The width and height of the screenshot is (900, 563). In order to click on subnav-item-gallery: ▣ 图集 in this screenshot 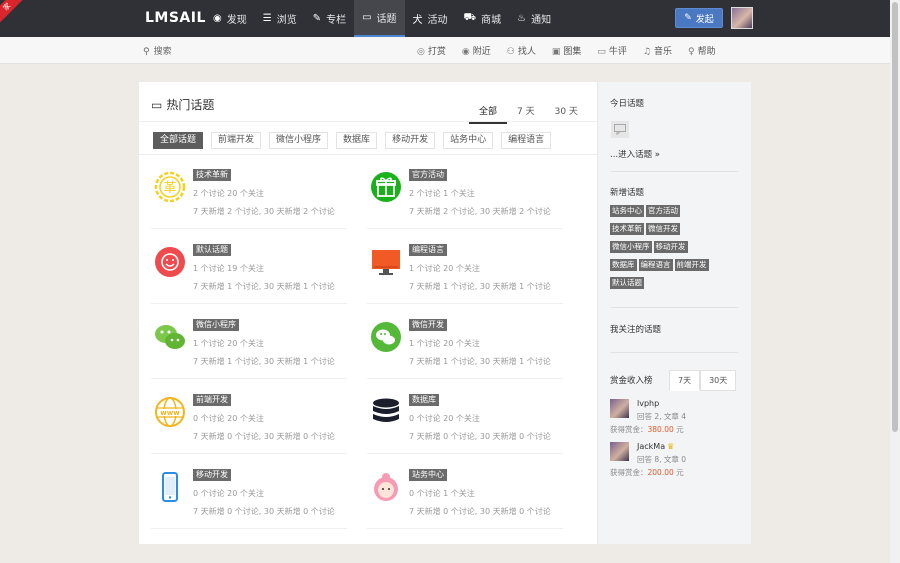, I will do `click(567, 50)`.